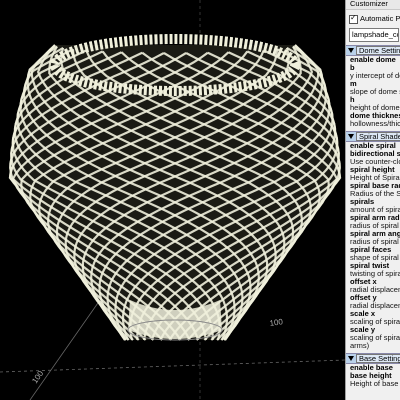  What do you see at coordinates (374, 383) in the screenshot?
I see `parameter-description: Height of base` at bounding box center [374, 383].